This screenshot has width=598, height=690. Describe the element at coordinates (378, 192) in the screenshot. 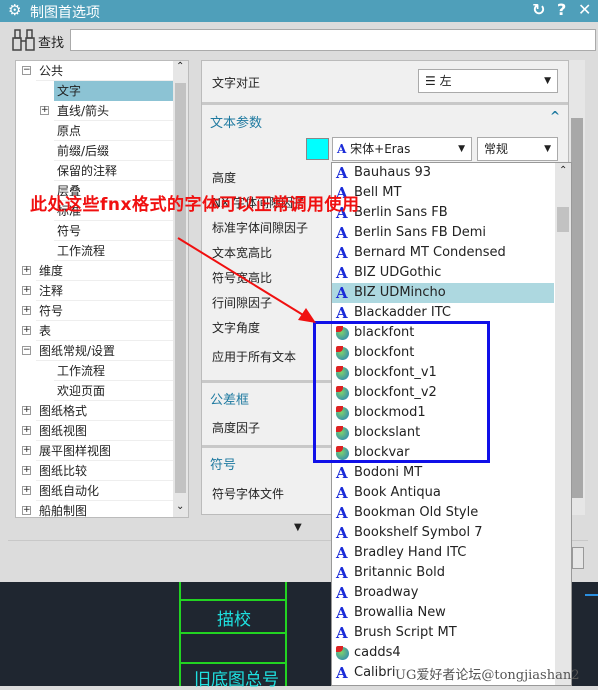

I see `font-name: Bell MT` at that location.